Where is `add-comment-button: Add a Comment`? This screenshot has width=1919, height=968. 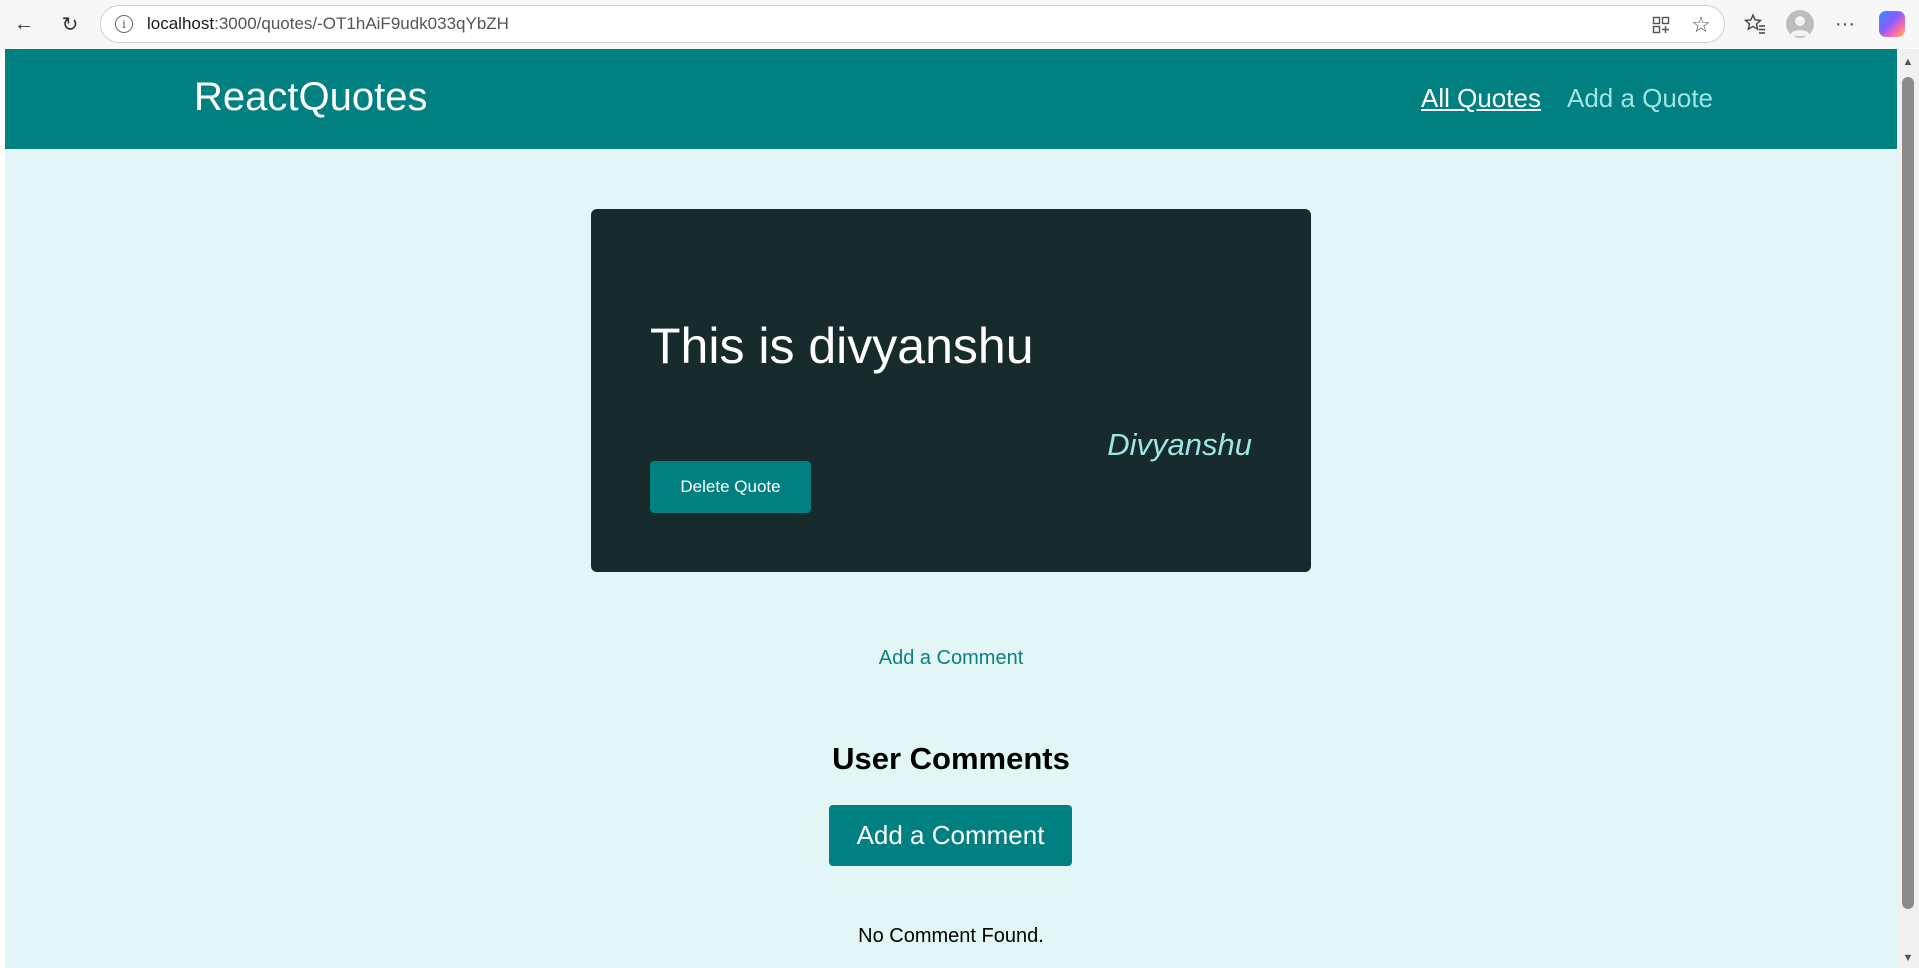 add-comment-button: Add a Comment is located at coordinates (950, 835).